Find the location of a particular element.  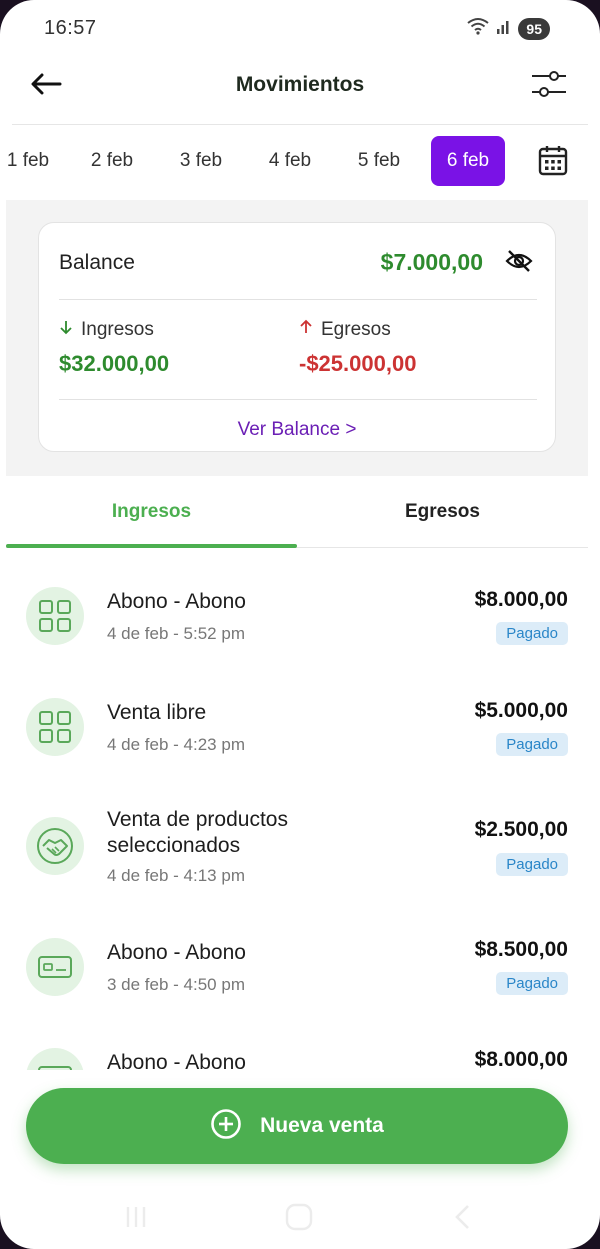

date-selector: 1 feb 2 feb 3 feb 4 feb 5 feb 6 feb is located at coordinates (300, 162).